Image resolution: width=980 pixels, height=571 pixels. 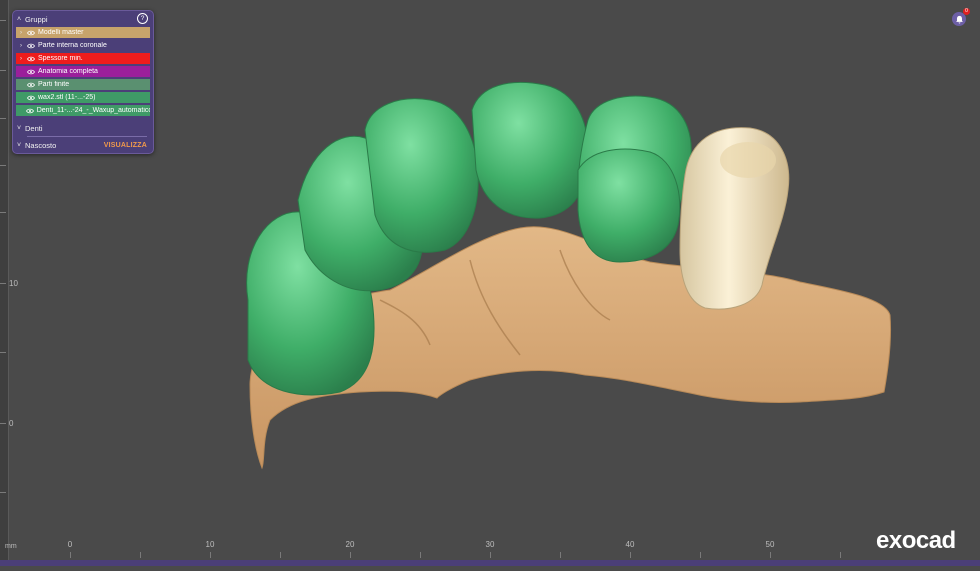 What do you see at coordinates (13, 283) in the screenshot?
I see `ruler-y-label: 10` at bounding box center [13, 283].